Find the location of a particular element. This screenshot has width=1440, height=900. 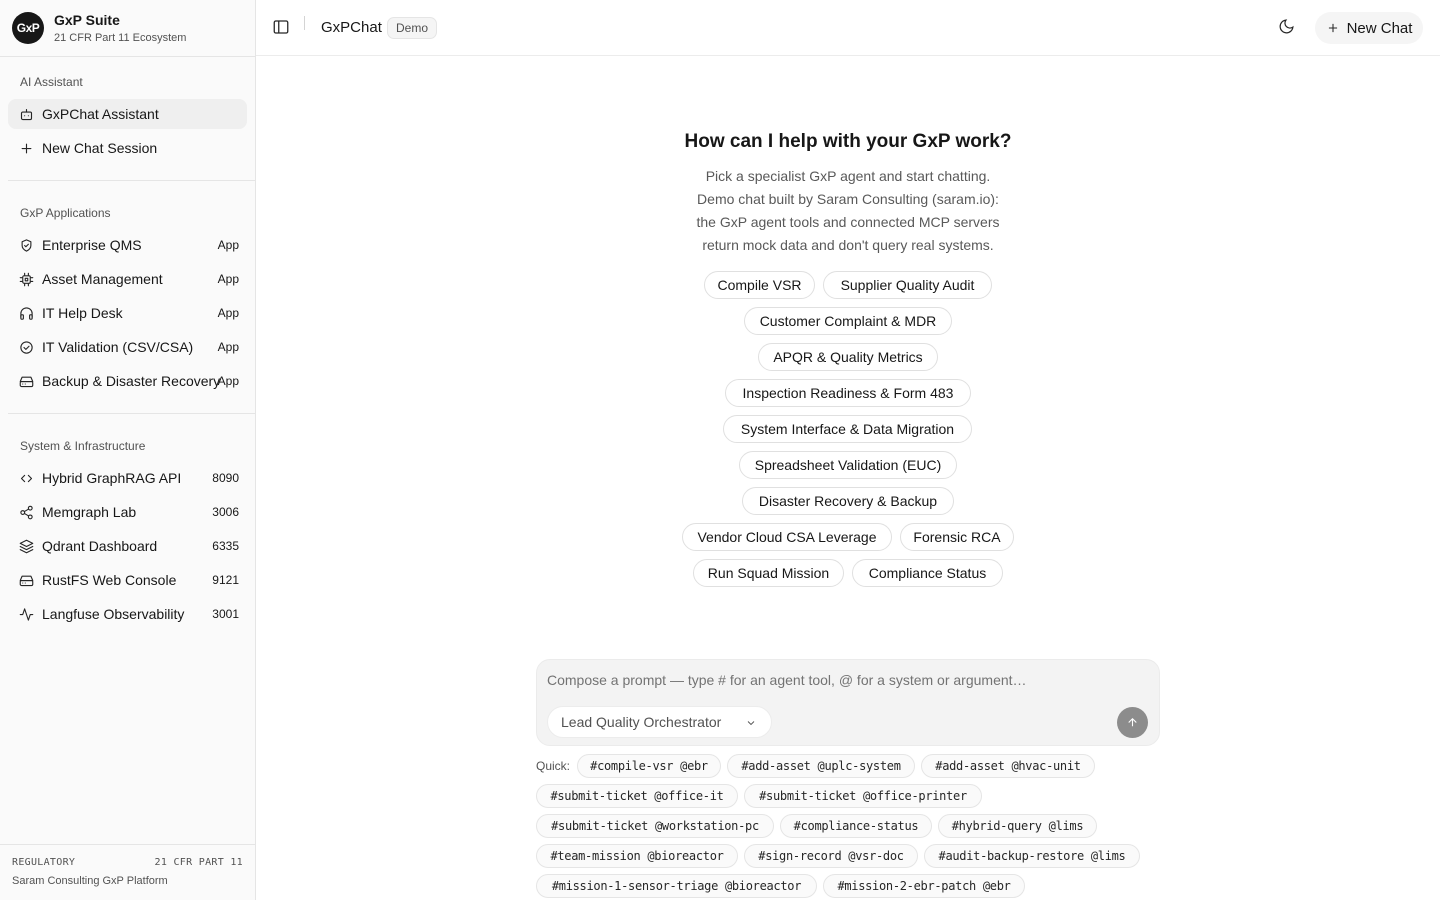

layers-icon is located at coordinates (26, 546).